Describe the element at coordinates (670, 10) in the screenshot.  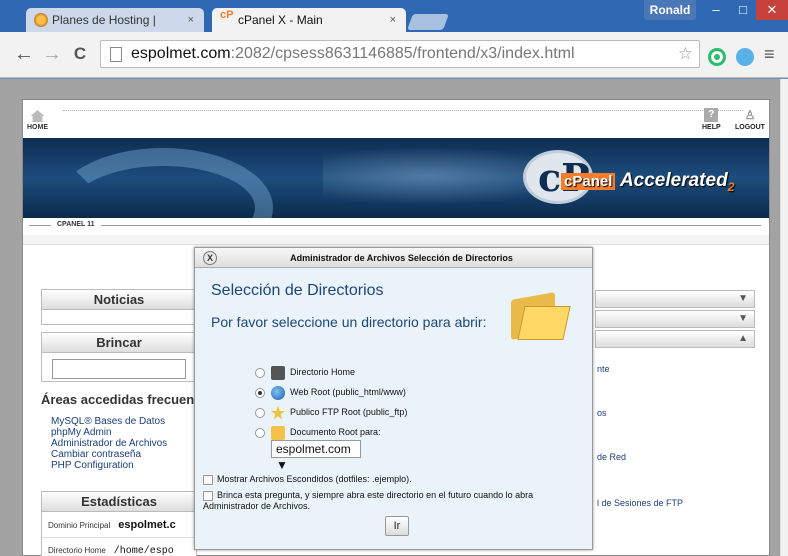
I see `profile-name: Ronald` at that location.